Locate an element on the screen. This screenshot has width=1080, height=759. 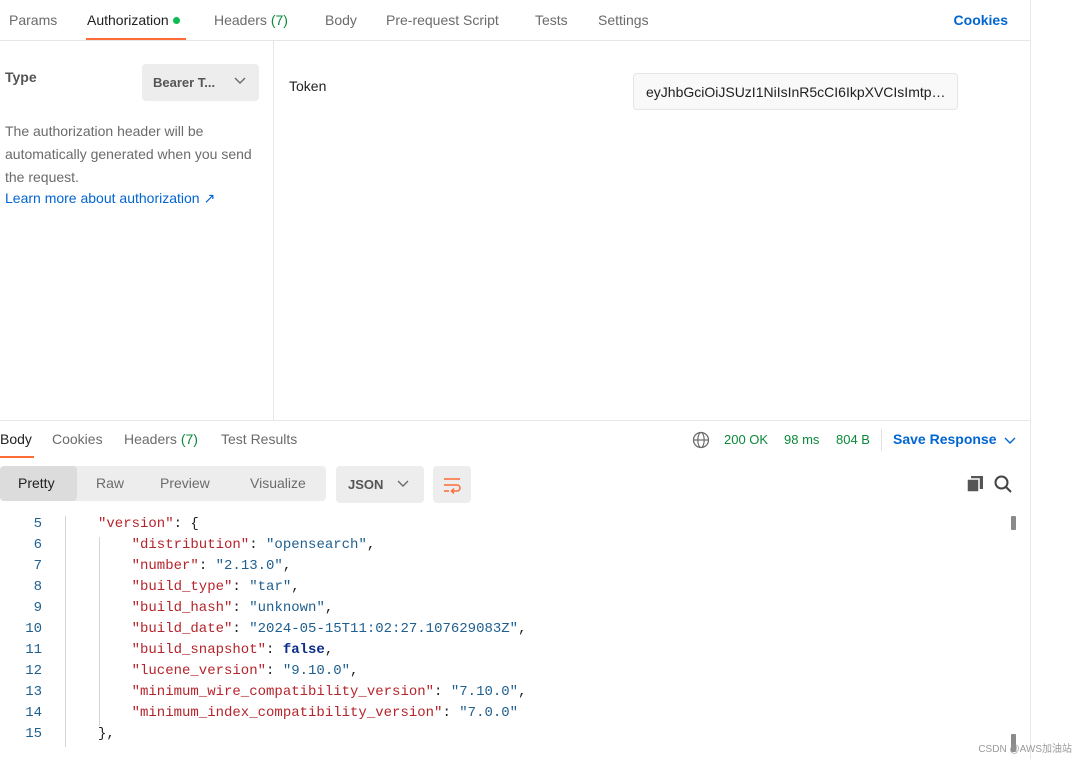
scroll-thumb is located at coordinates (1013, 523).